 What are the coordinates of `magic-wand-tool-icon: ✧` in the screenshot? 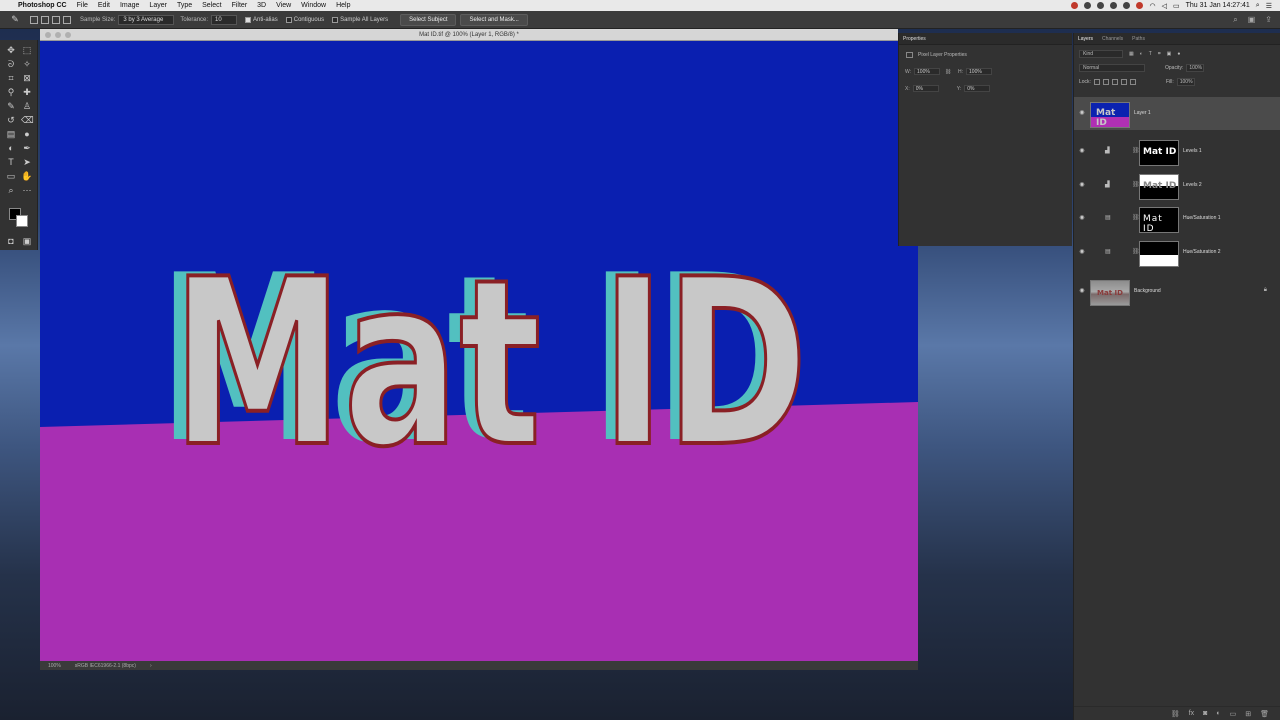 It's located at (27, 64).